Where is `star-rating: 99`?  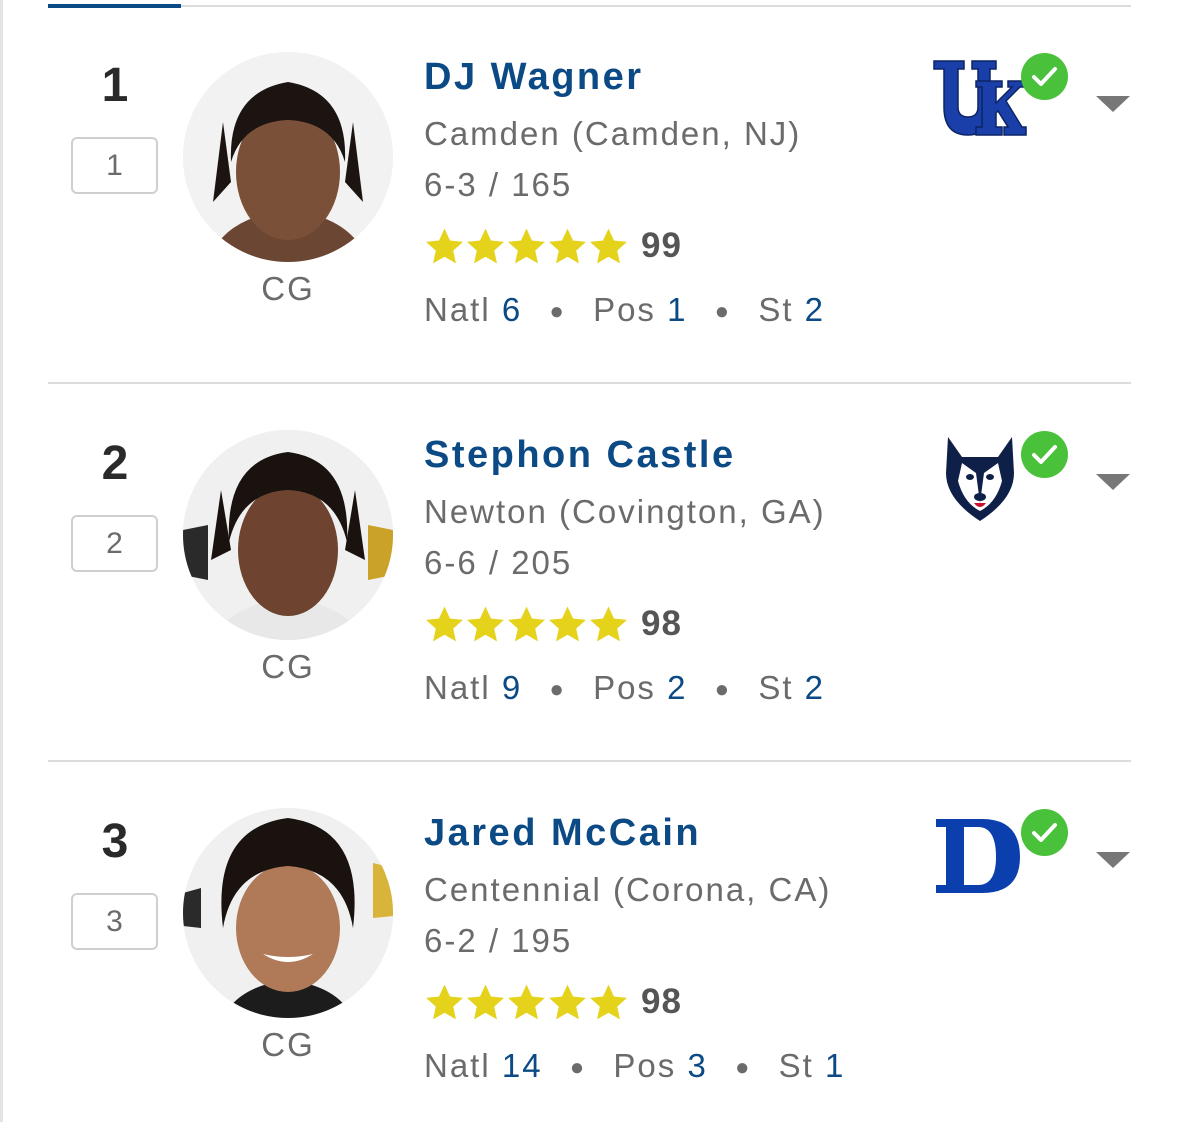 star-rating: 99 is located at coordinates (553, 246).